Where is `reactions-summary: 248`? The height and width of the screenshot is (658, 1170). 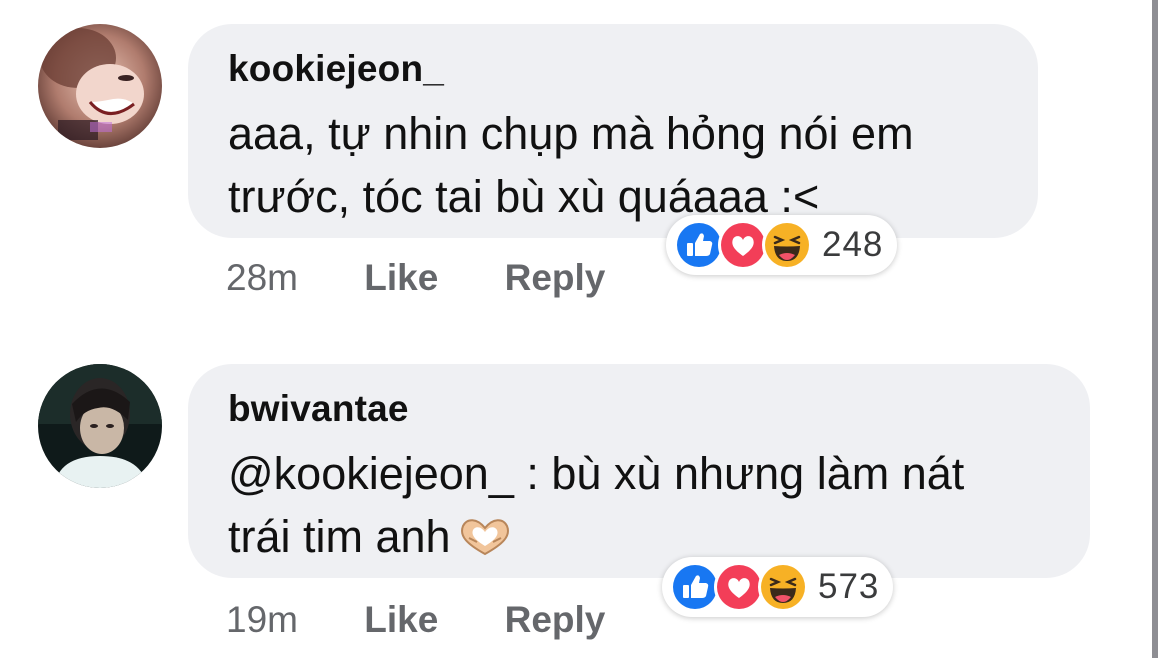
reactions-summary: 248 is located at coordinates (782, 245).